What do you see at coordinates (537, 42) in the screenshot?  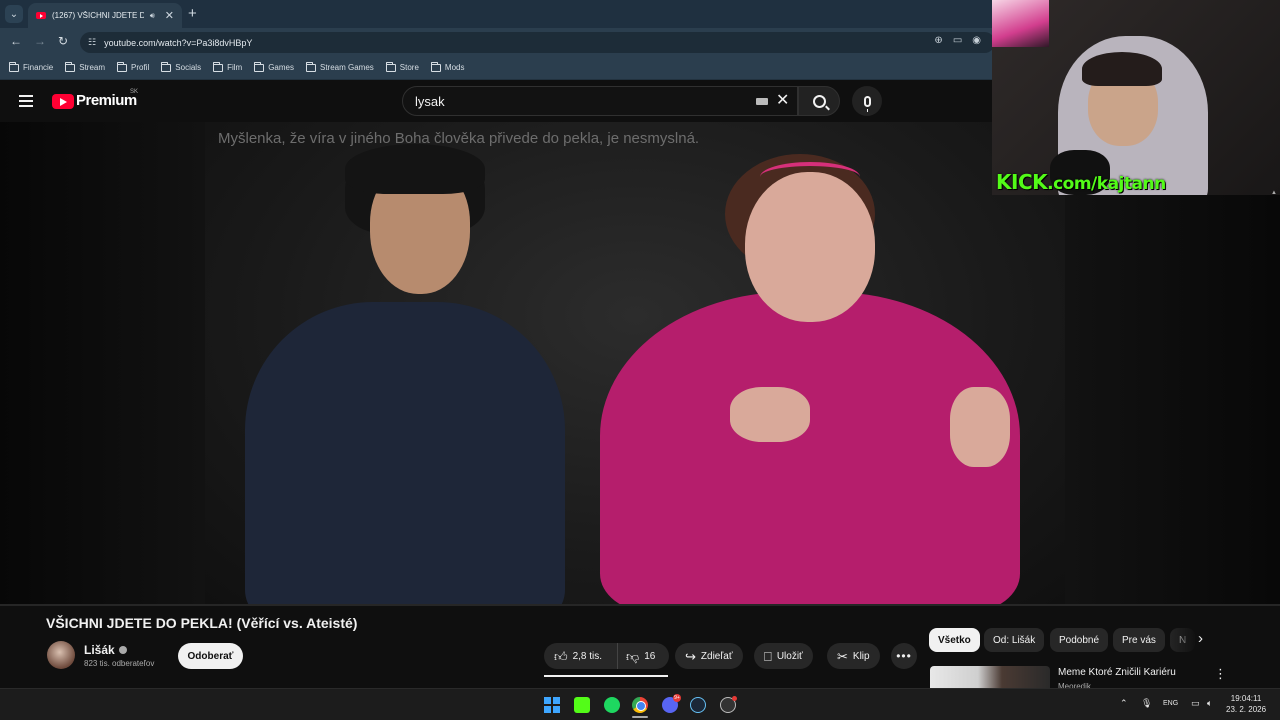 I see `address-bar: ☷ youtube.com/watch?v=Pa3i8dvHBpY ⊕ ▭ ◉` at bounding box center [537, 42].